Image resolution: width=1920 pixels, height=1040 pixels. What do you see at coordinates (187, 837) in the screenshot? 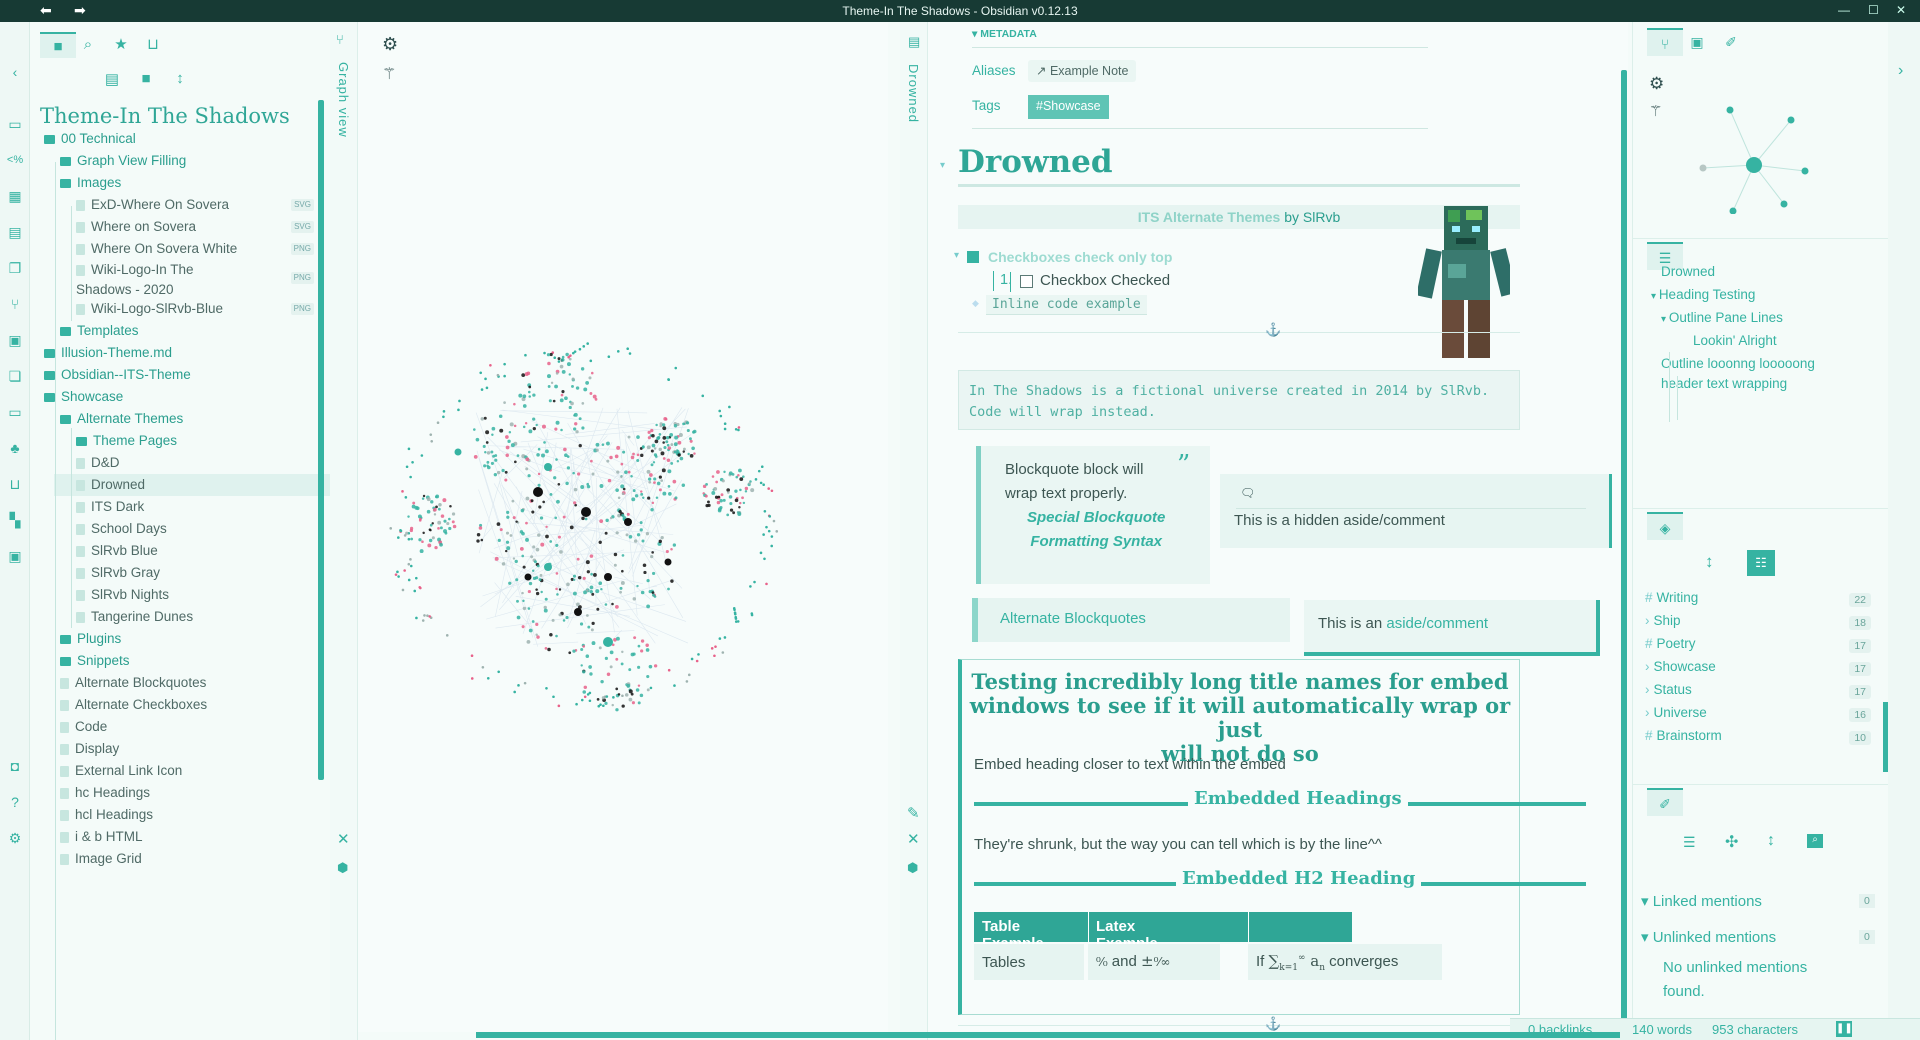
I see `file-item: i & b HTML` at bounding box center [187, 837].